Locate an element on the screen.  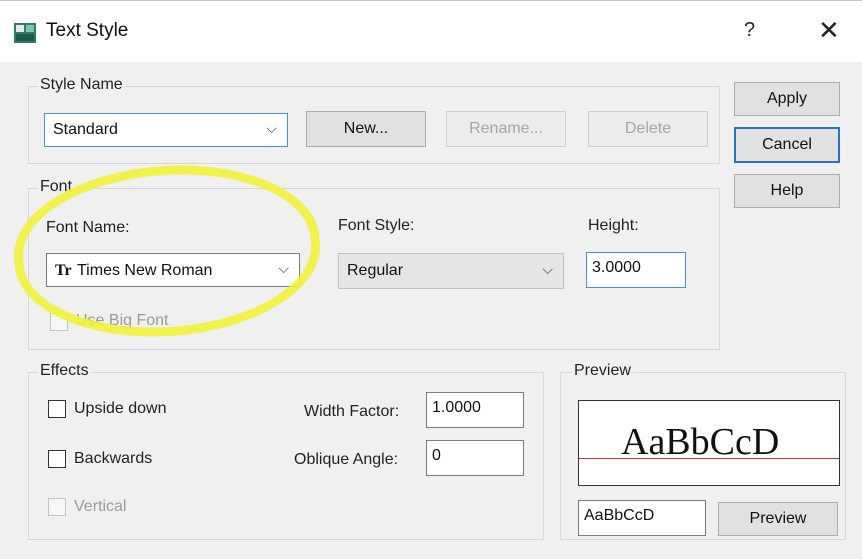
use-big-font-label: Use Big Font is located at coordinates (122, 320).